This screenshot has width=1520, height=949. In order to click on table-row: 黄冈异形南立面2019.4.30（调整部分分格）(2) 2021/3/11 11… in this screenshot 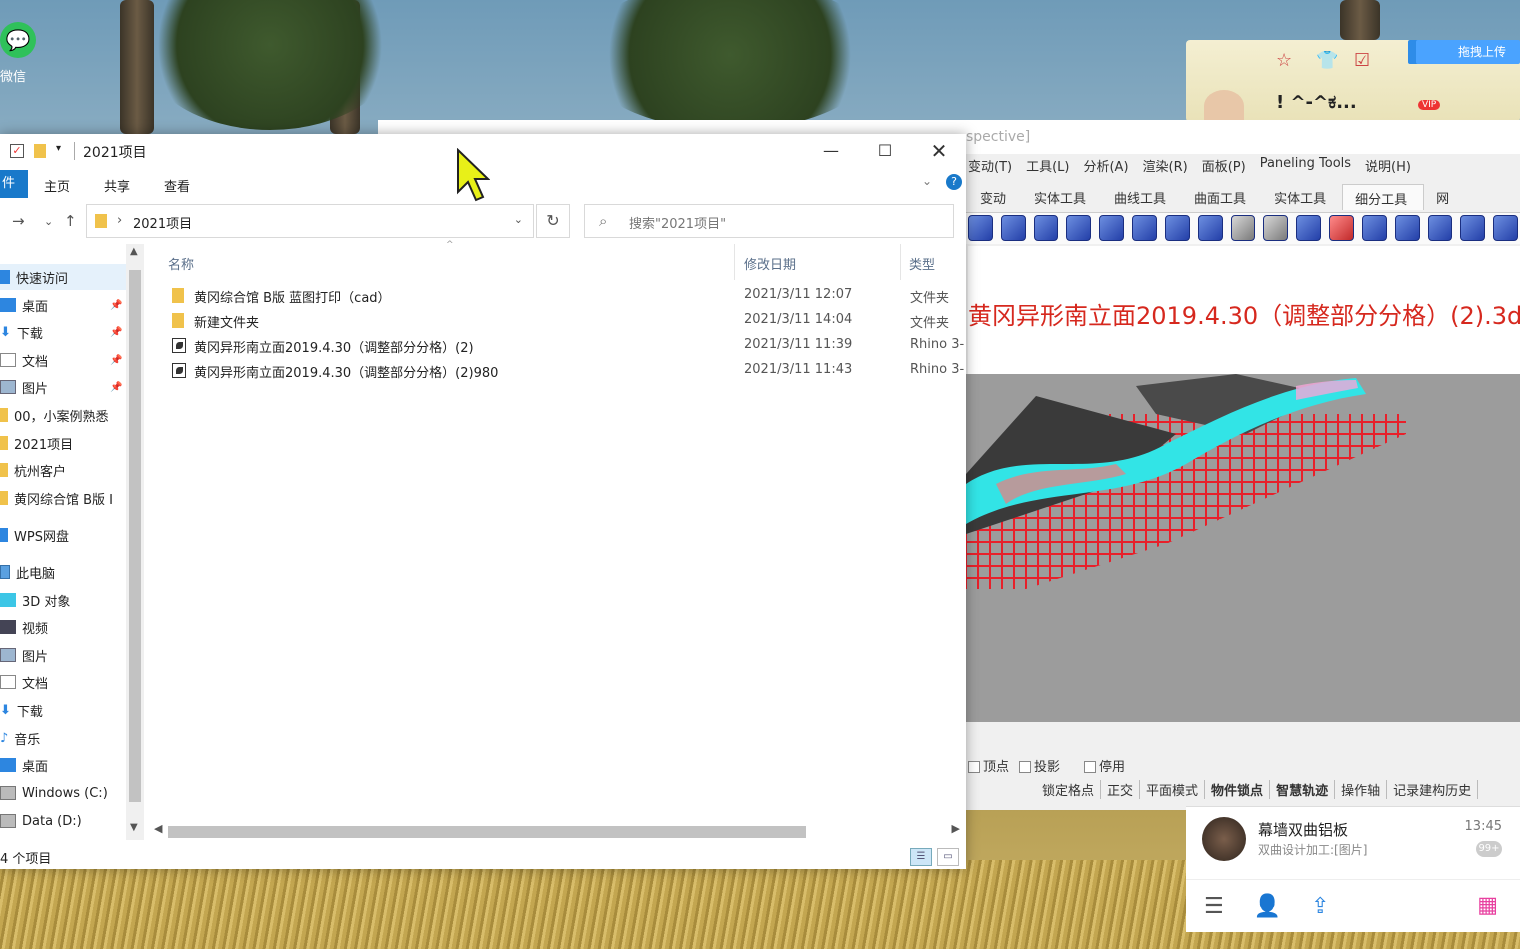, I will do `click(566, 346)`.